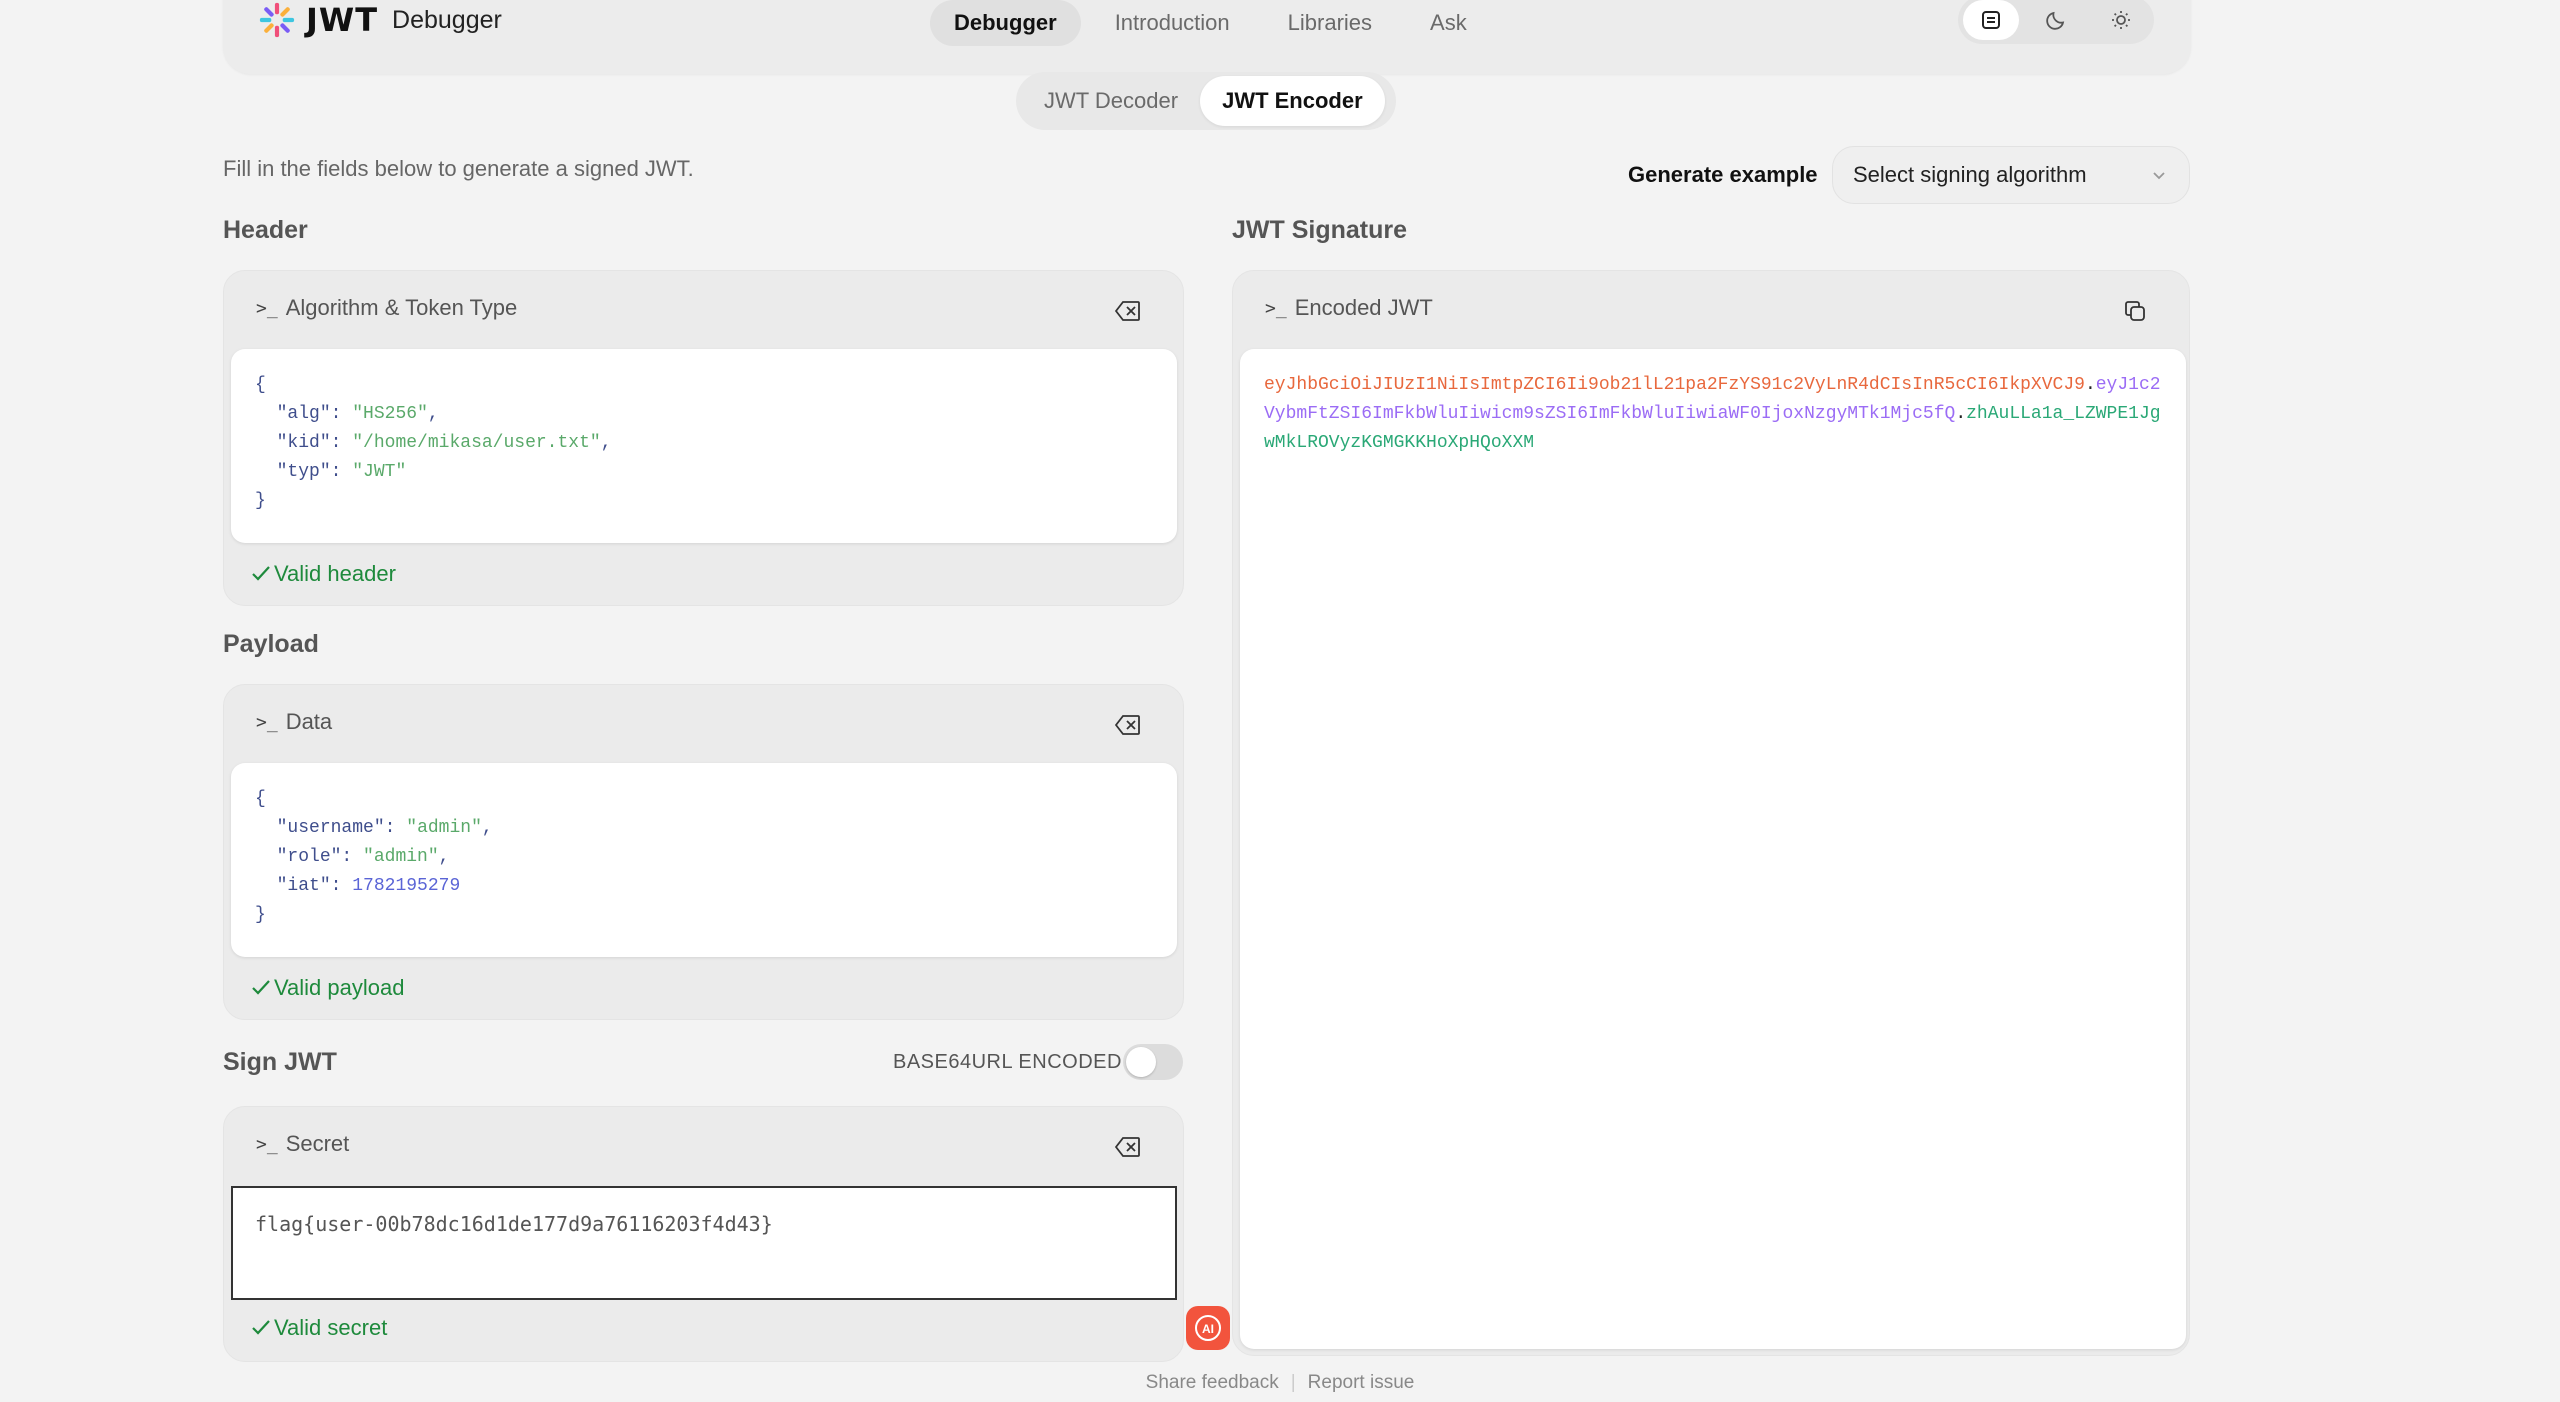 Image resolution: width=2560 pixels, height=1402 pixels. I want to click on ai-label: AI, so click(1208, 1329).